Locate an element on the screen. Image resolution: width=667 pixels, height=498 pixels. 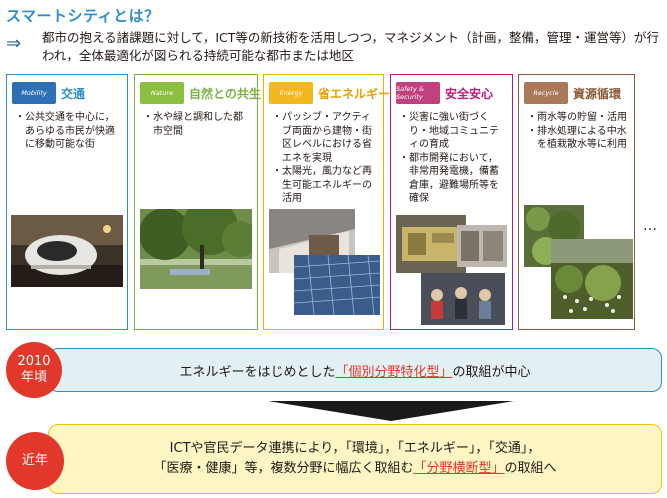
era-recent-label: 近年 is located at coordinates (34, 460).